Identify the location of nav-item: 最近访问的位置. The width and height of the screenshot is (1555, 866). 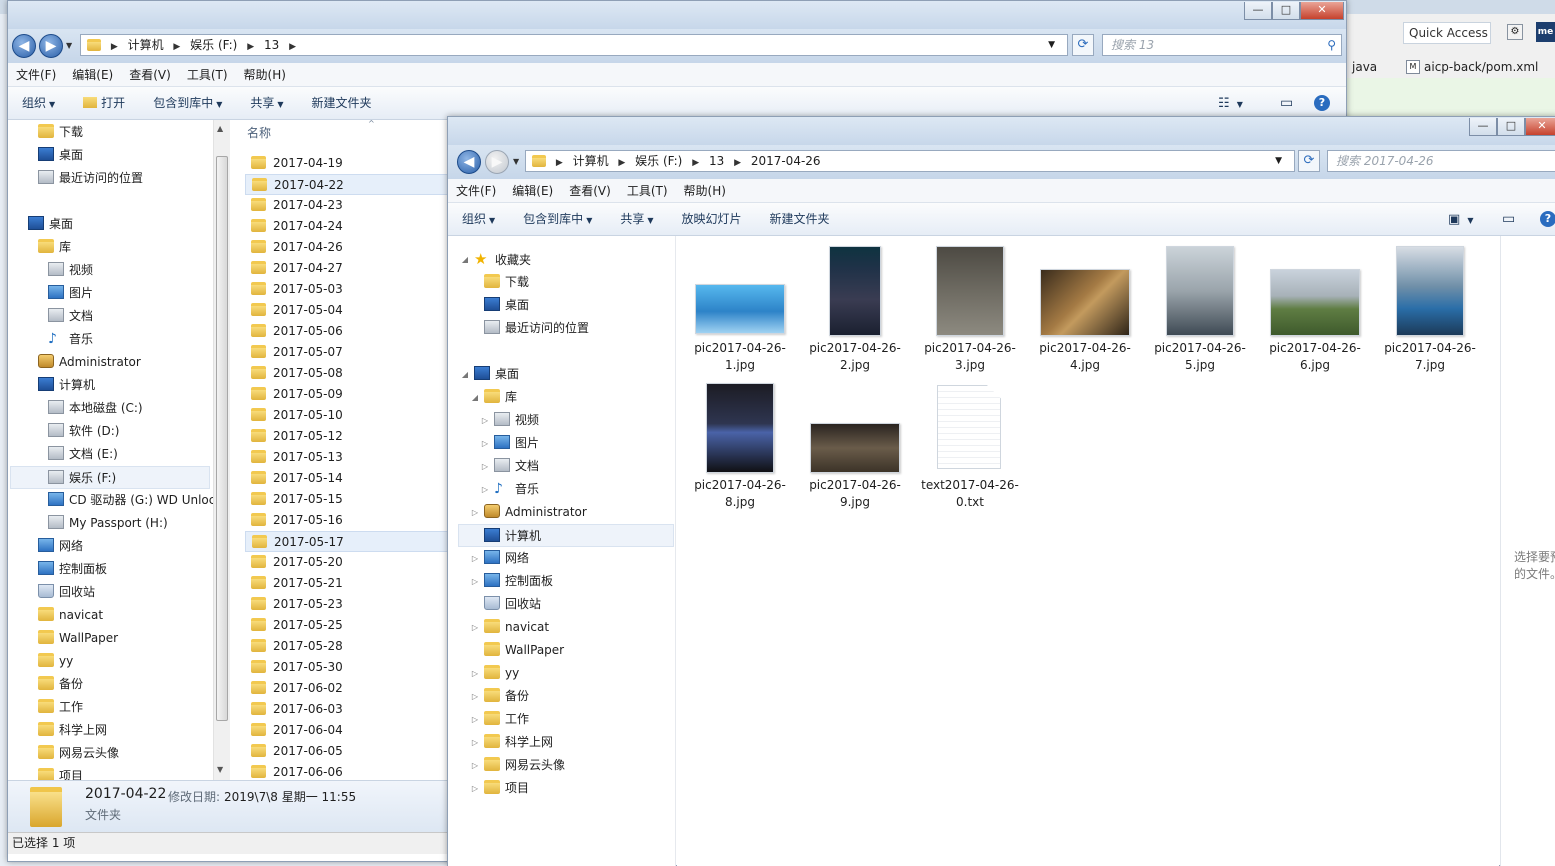
(90, 178).